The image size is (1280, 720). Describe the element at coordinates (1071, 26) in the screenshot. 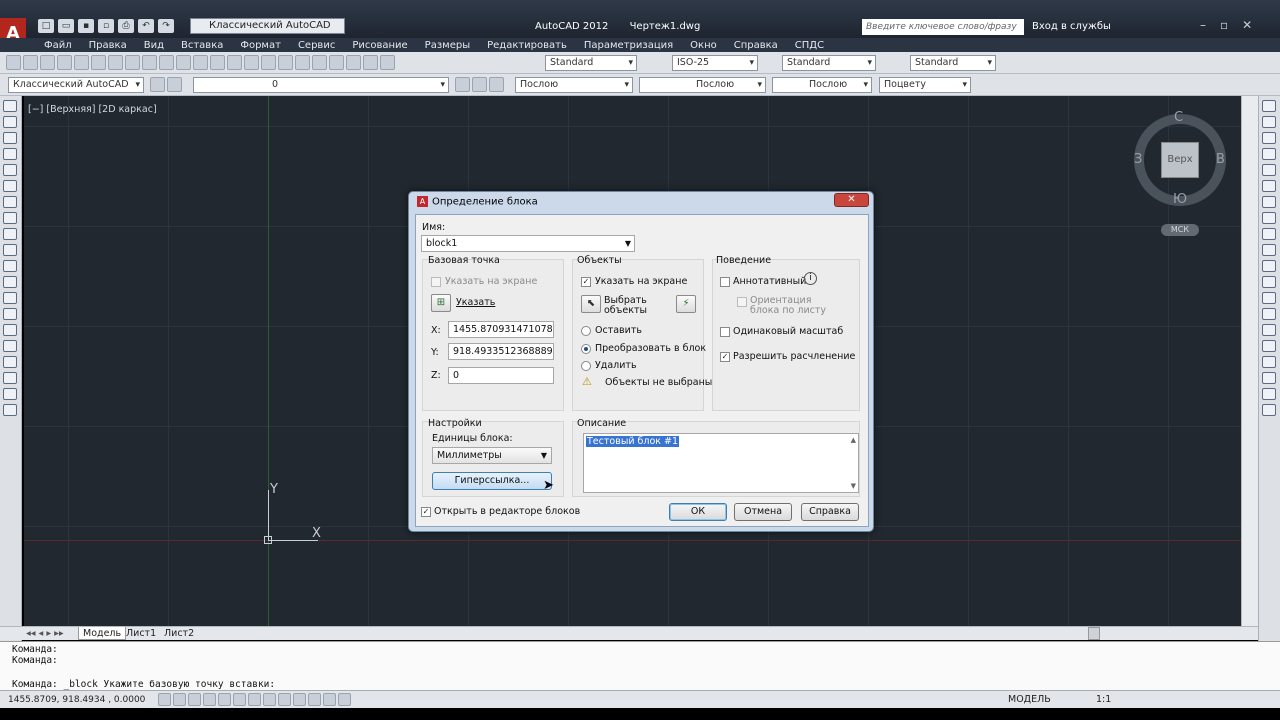

I see `signin-link: Вход в службы` at that location.